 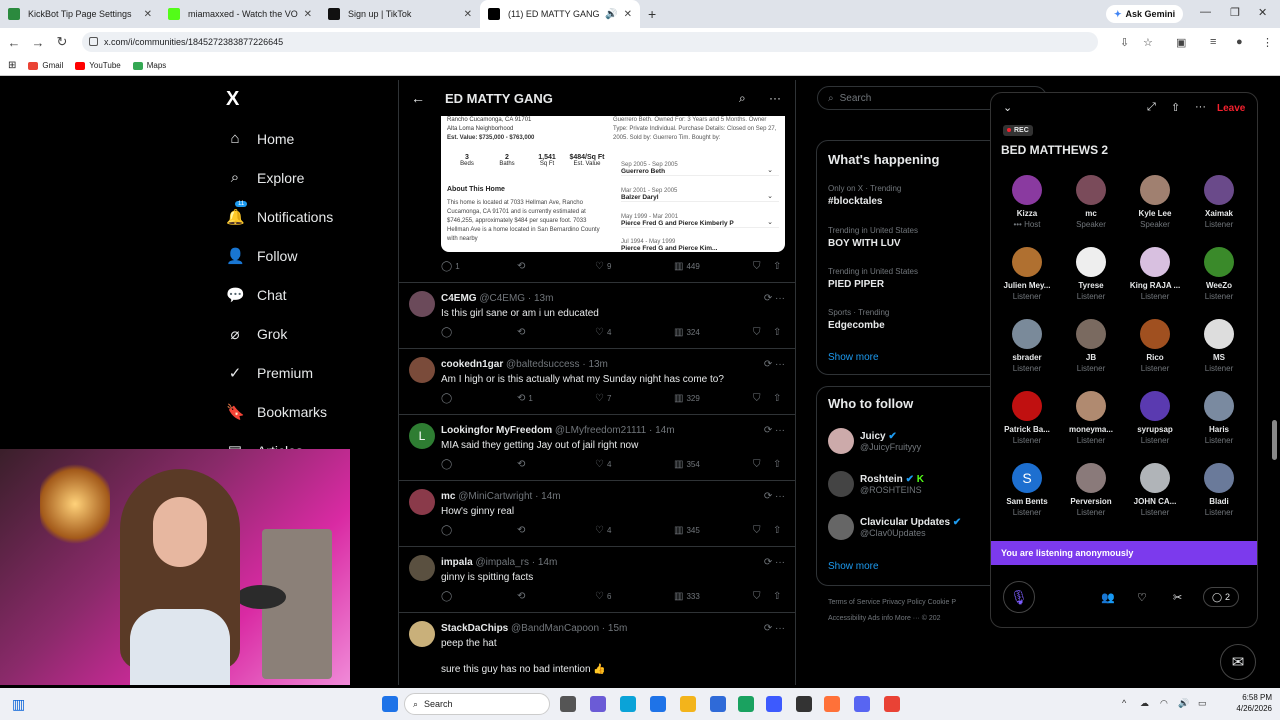 What do you see at coordinates (603, 398) in the screenshot?
I see `like-button: ♡ 7` at bounding box center [603, 398].